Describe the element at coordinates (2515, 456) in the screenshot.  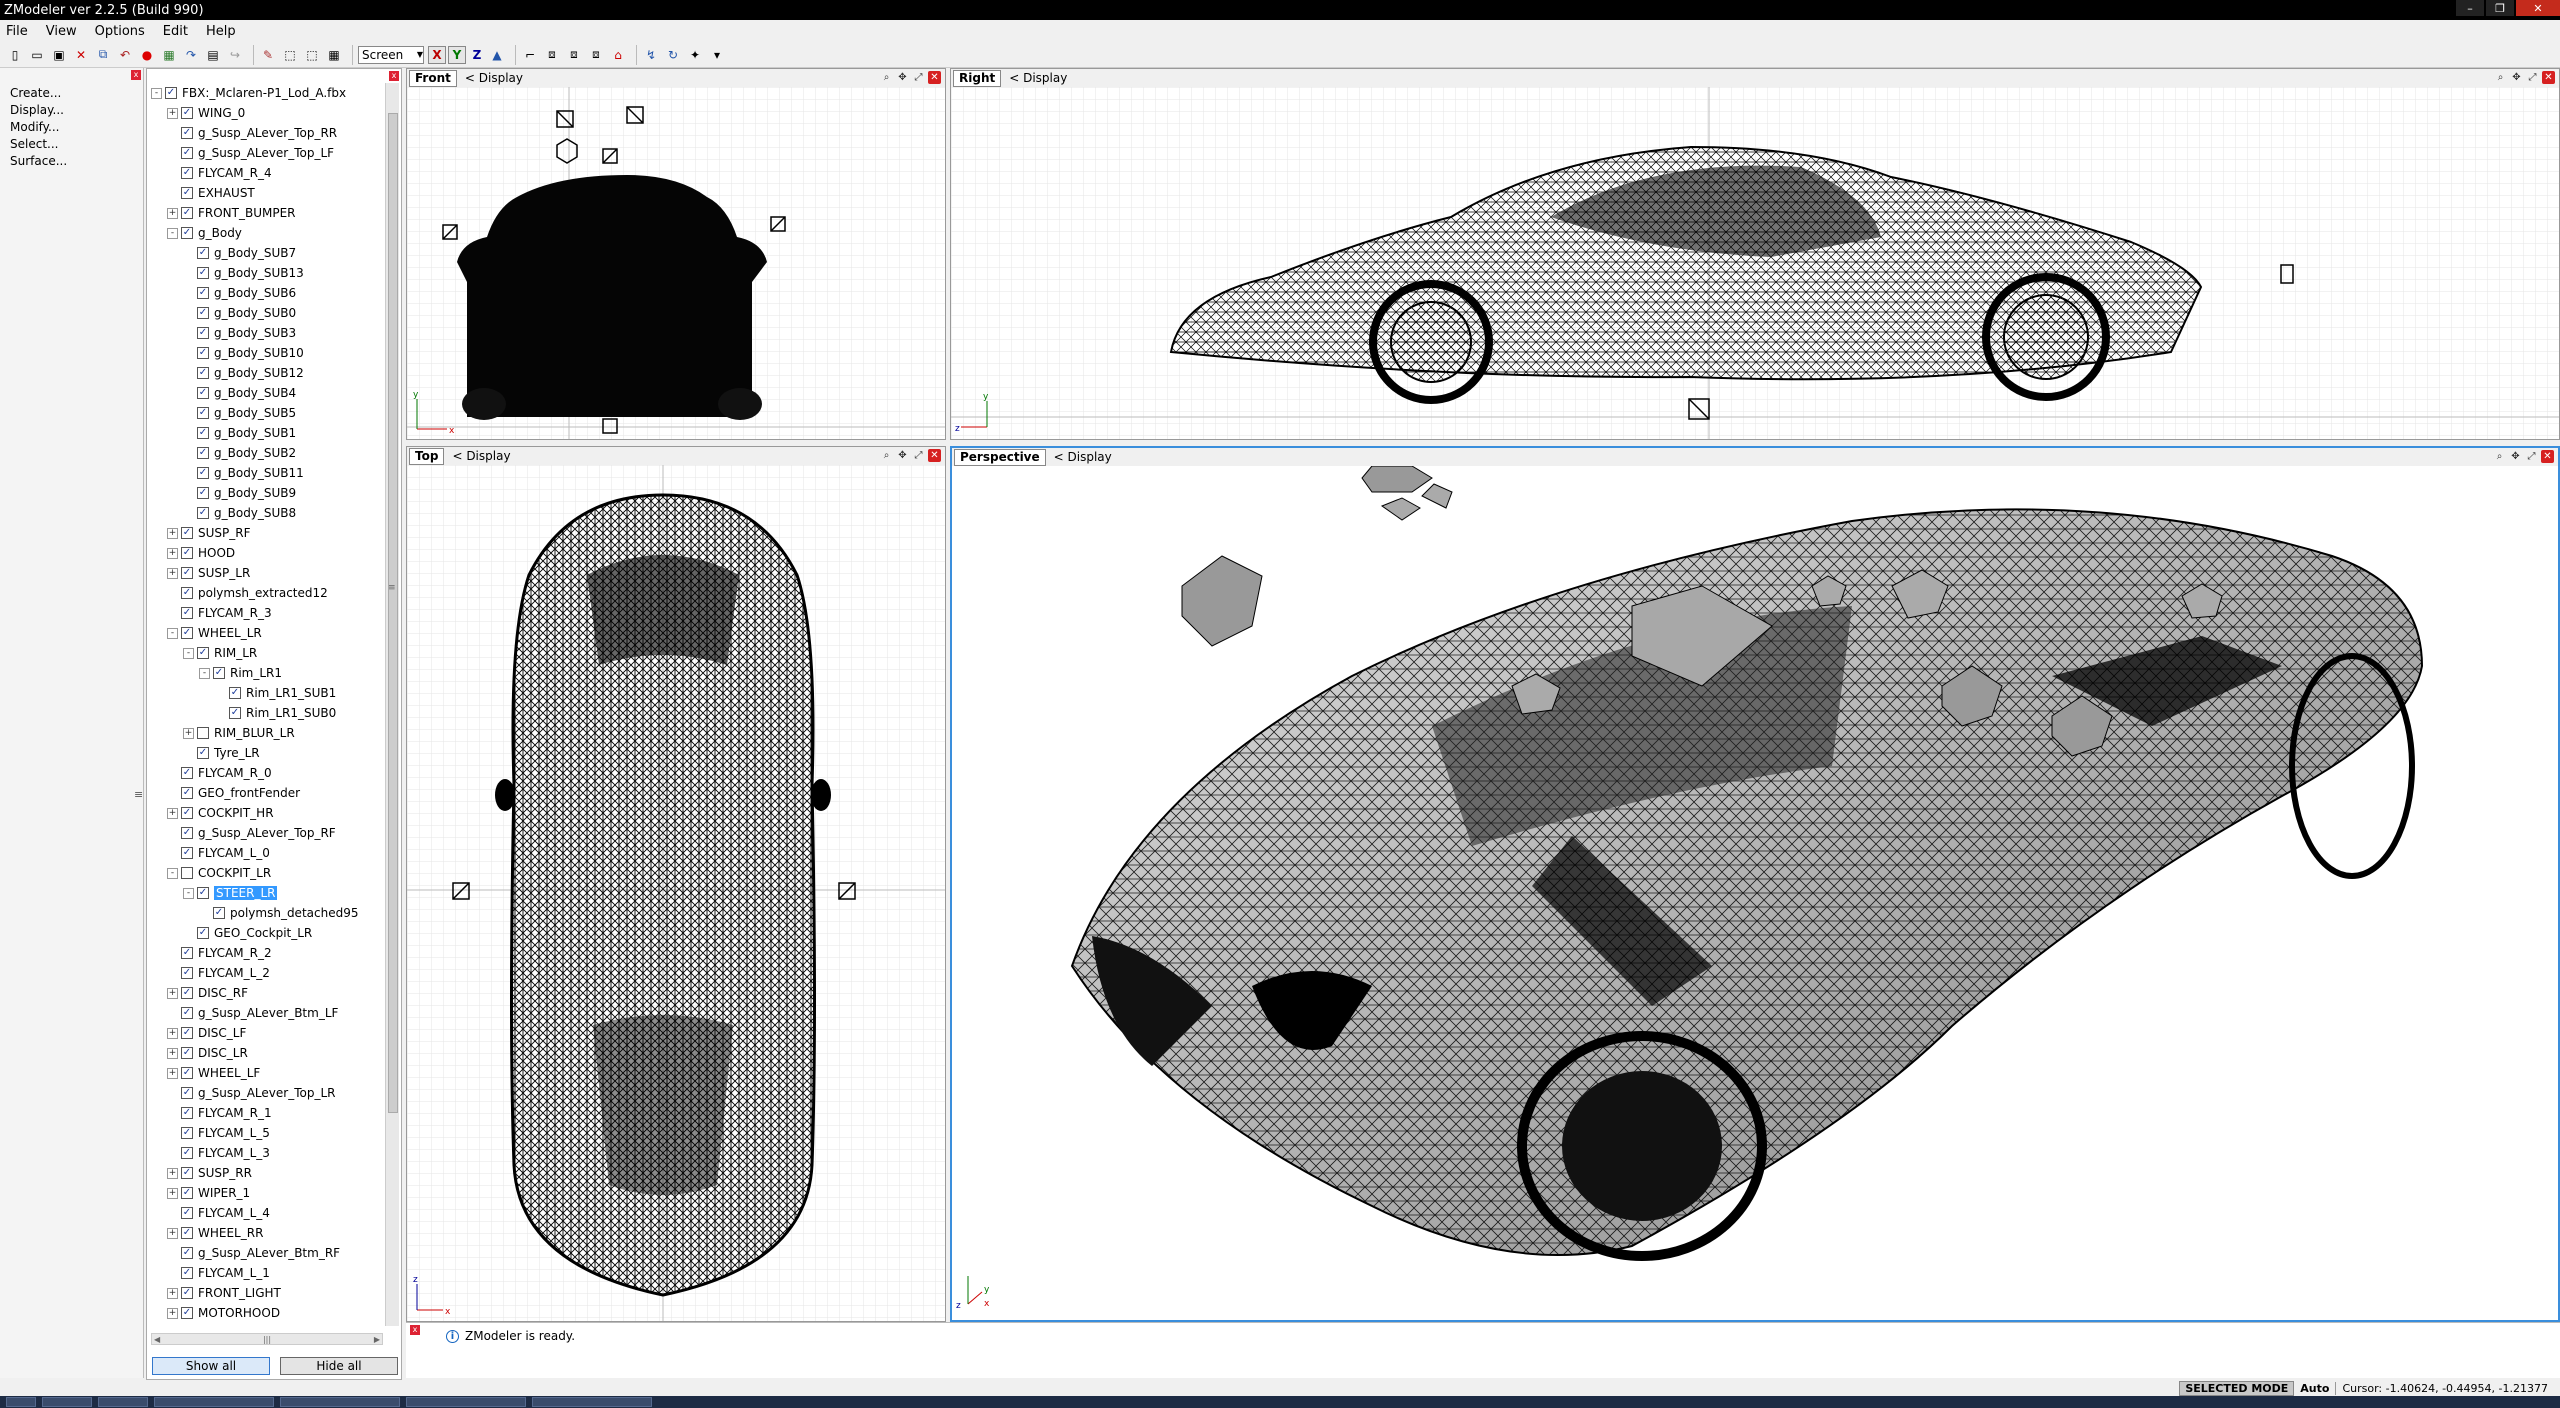
I see `pan-icon: ✥` at that location.